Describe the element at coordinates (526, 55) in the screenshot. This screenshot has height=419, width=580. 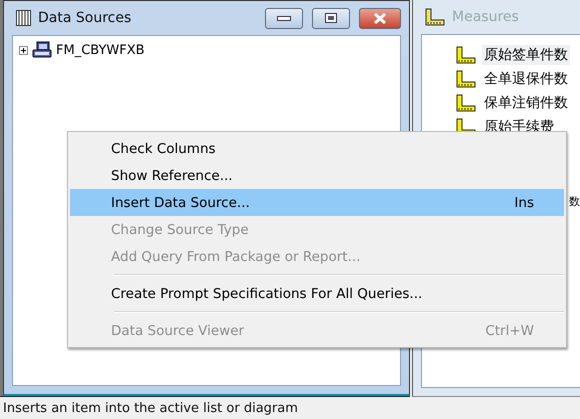
I see `measure-label: 原始签单件数` at that location.